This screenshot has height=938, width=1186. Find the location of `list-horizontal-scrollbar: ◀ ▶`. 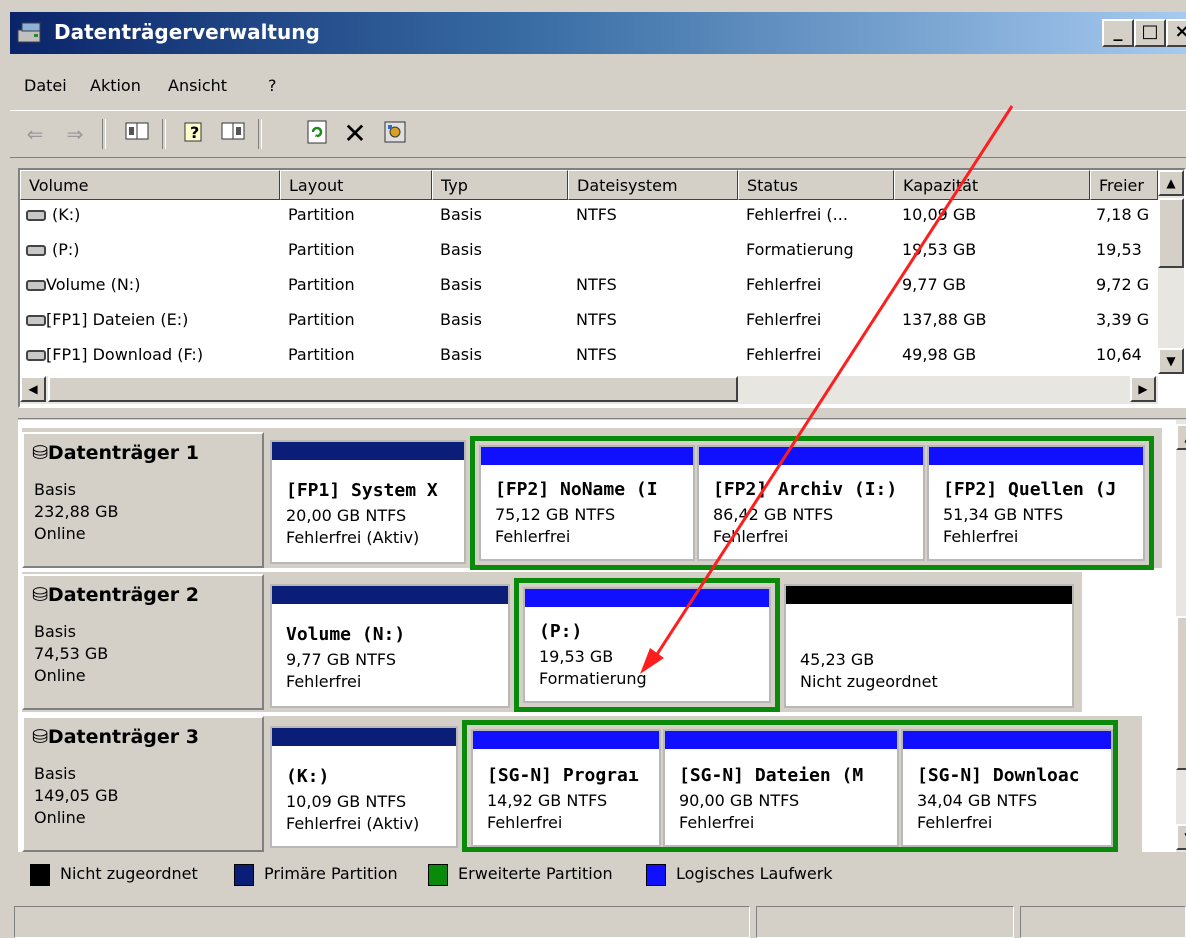

list-horizontal-scrollbar: ◀ ▶ is located at coordinates (589, 390).